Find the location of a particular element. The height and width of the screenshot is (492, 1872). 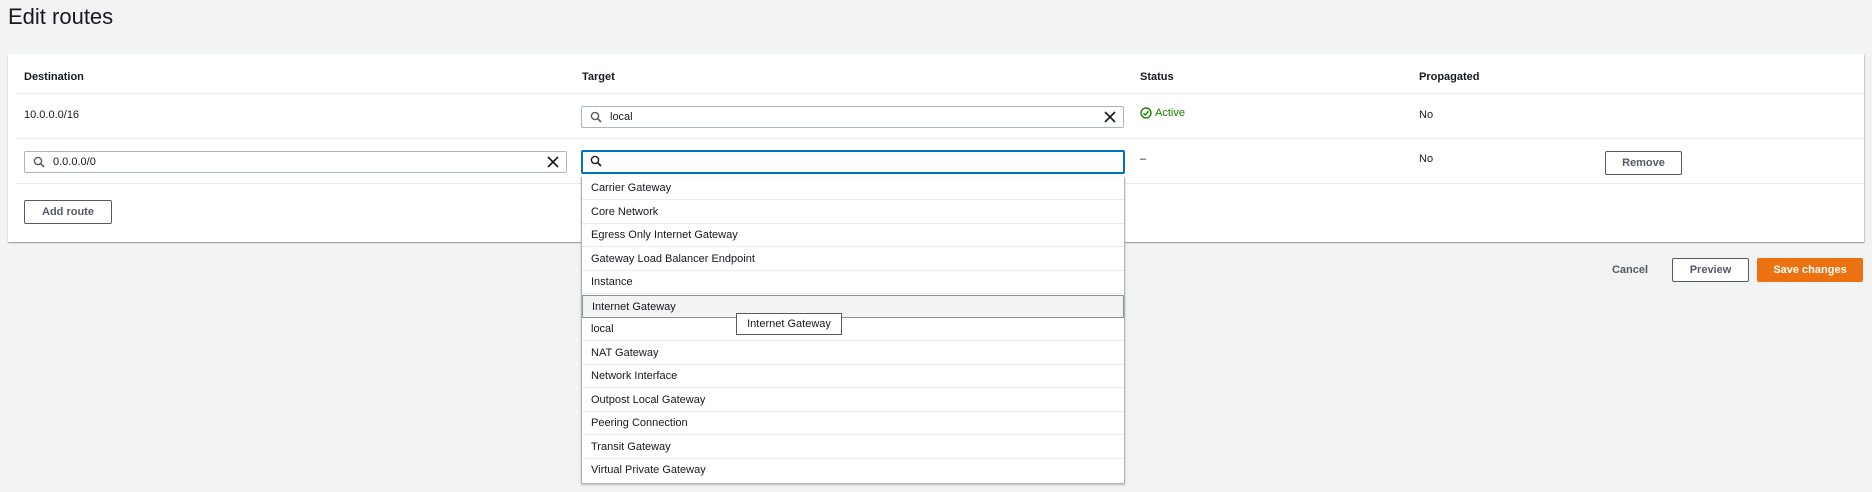

target-input-value: local is located at coordinates (621, 117).